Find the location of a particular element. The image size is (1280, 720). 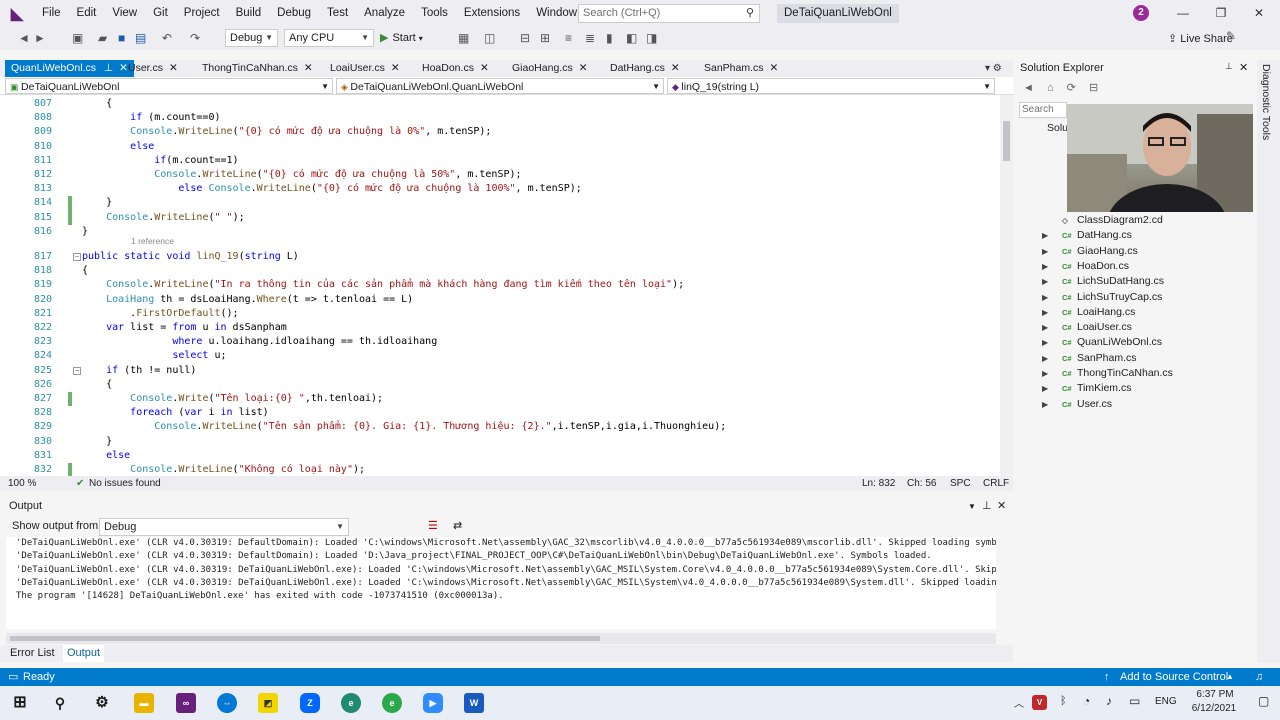

redo-icon: ↷ is located at coordinates (195, 38).